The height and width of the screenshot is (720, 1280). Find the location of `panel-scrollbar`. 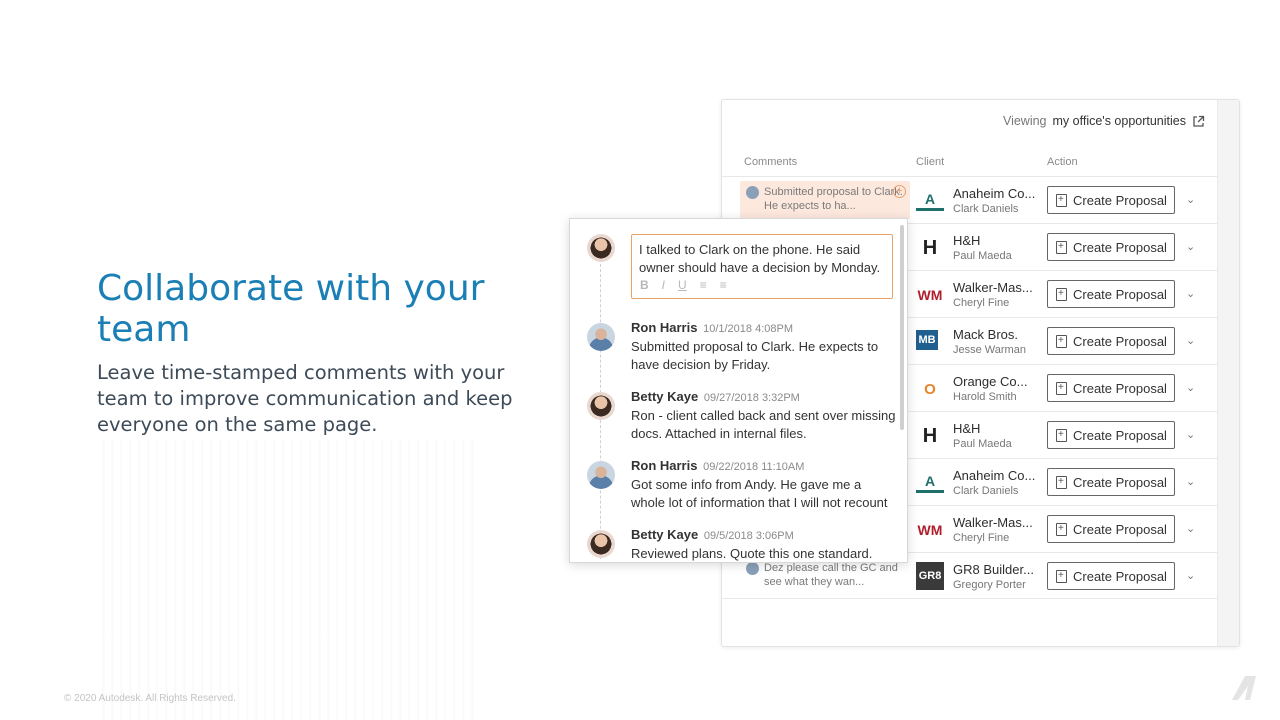

panel-scrollbar is located at coordinates (1228, 373).